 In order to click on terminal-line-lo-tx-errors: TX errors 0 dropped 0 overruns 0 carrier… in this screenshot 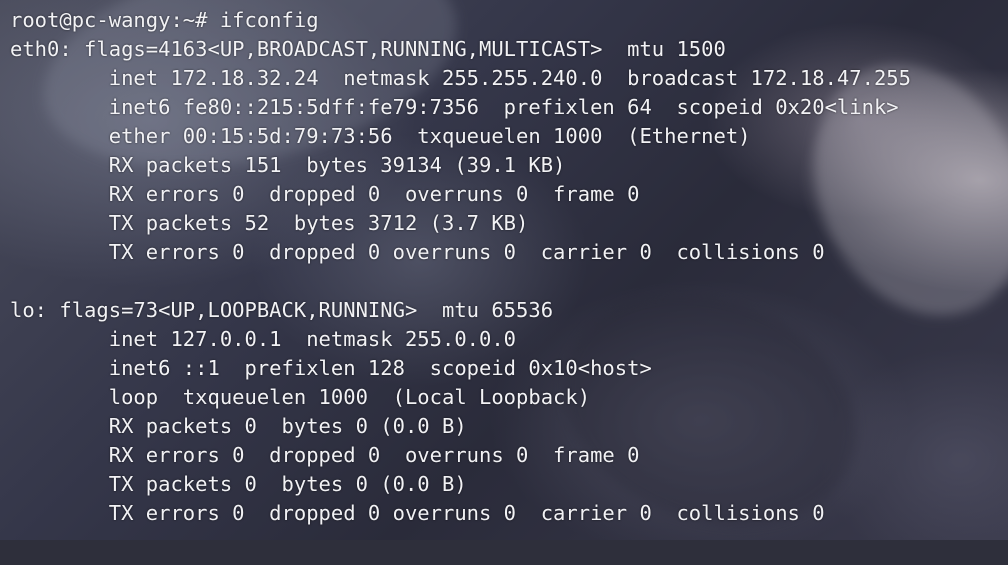, I will do `click(417, 513)`.